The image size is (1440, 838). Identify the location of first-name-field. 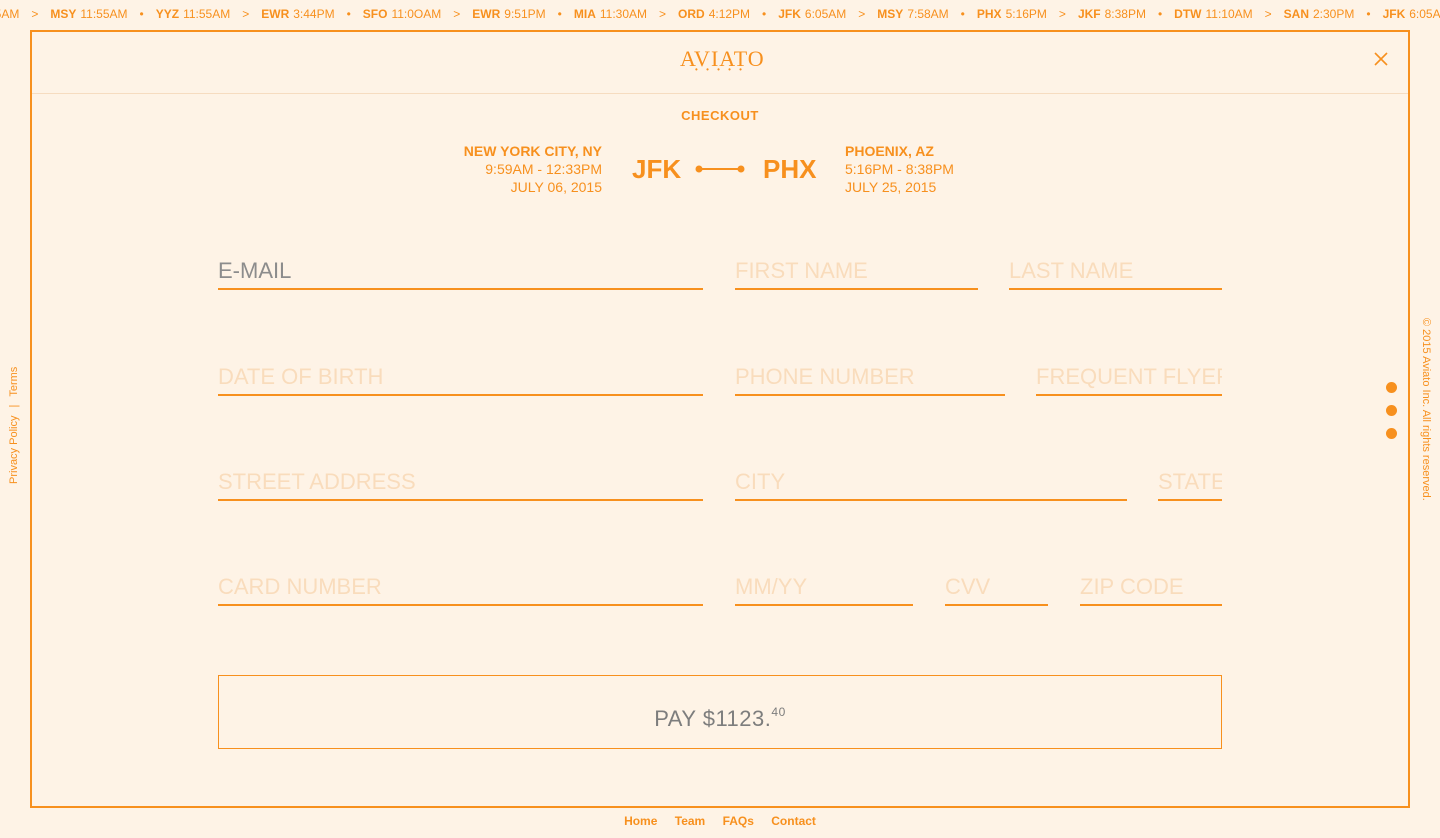
(856, 271).